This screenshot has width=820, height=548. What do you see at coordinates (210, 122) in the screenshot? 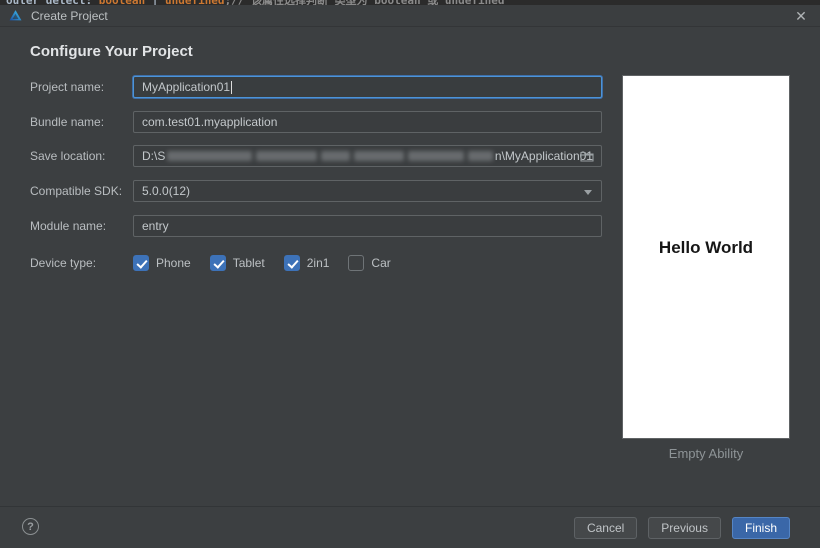
I see `bundle-name-value: com.test01.myapplication` at bounding box center [210, 122].